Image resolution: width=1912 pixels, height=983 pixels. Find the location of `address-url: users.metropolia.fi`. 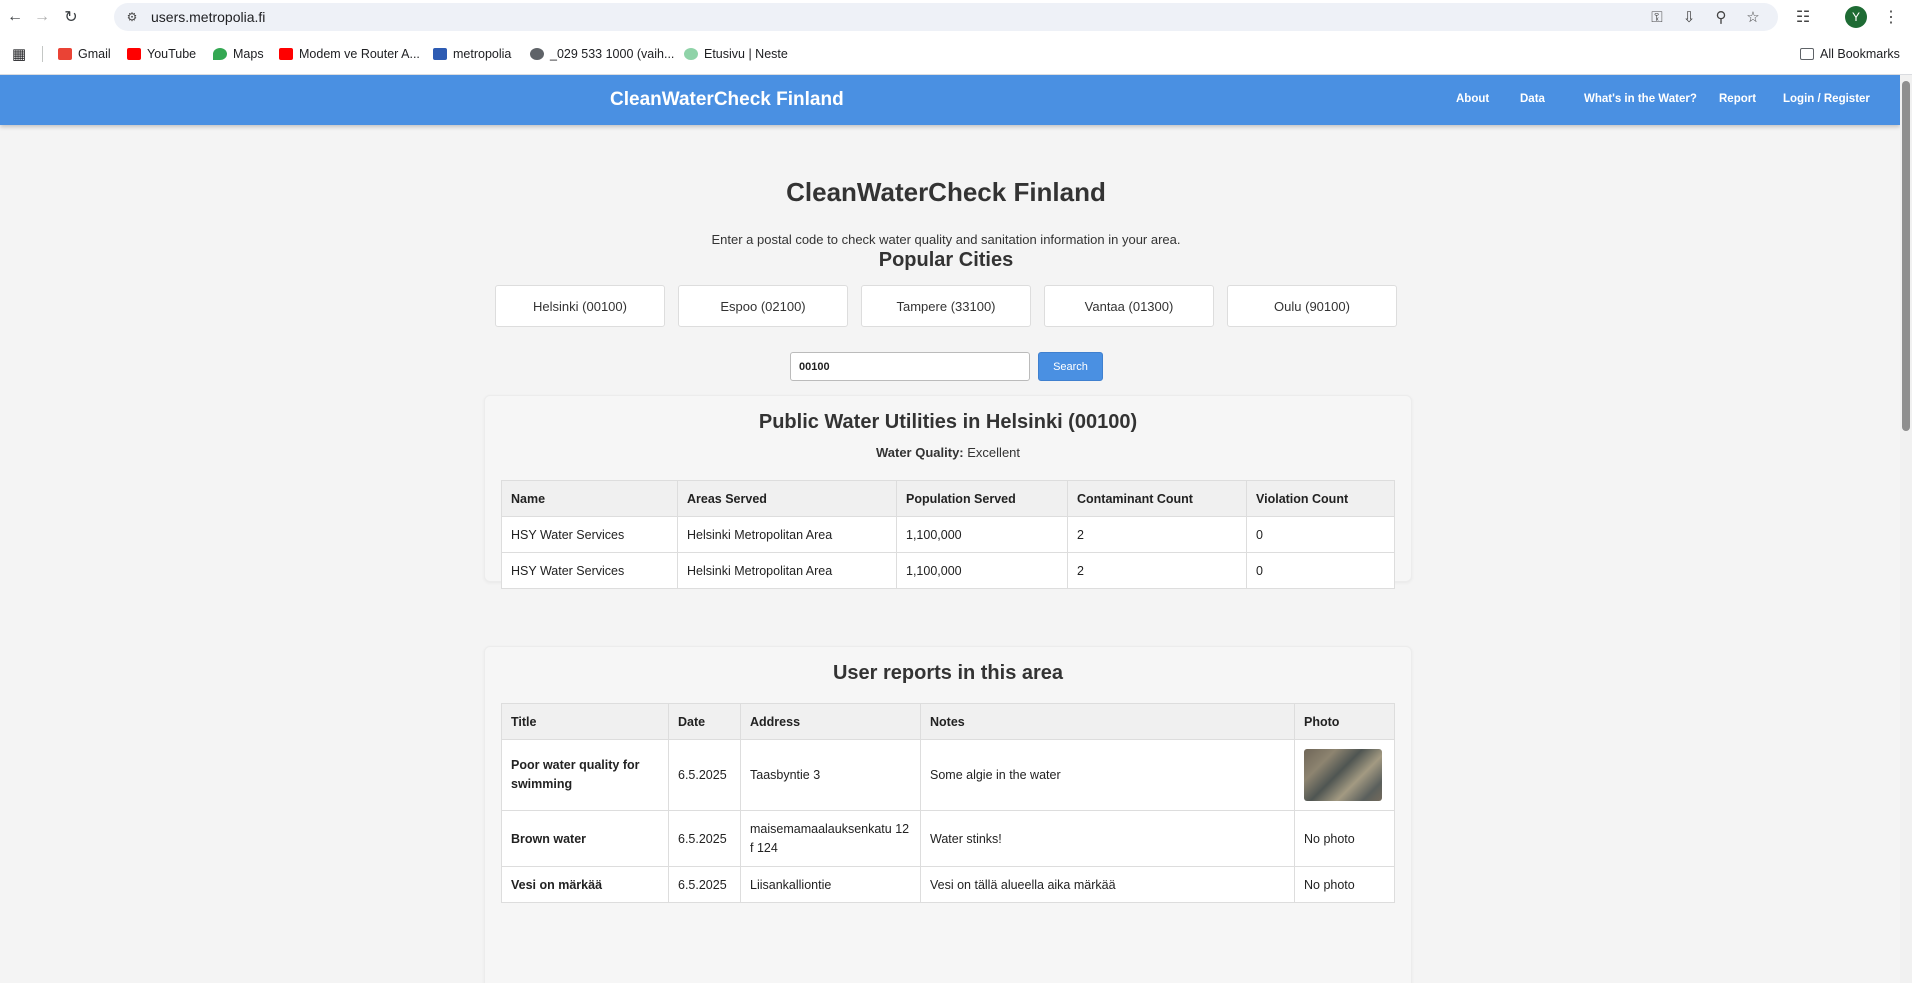

address-url: users.metropolia.fi is located at coordinates (208, 17).